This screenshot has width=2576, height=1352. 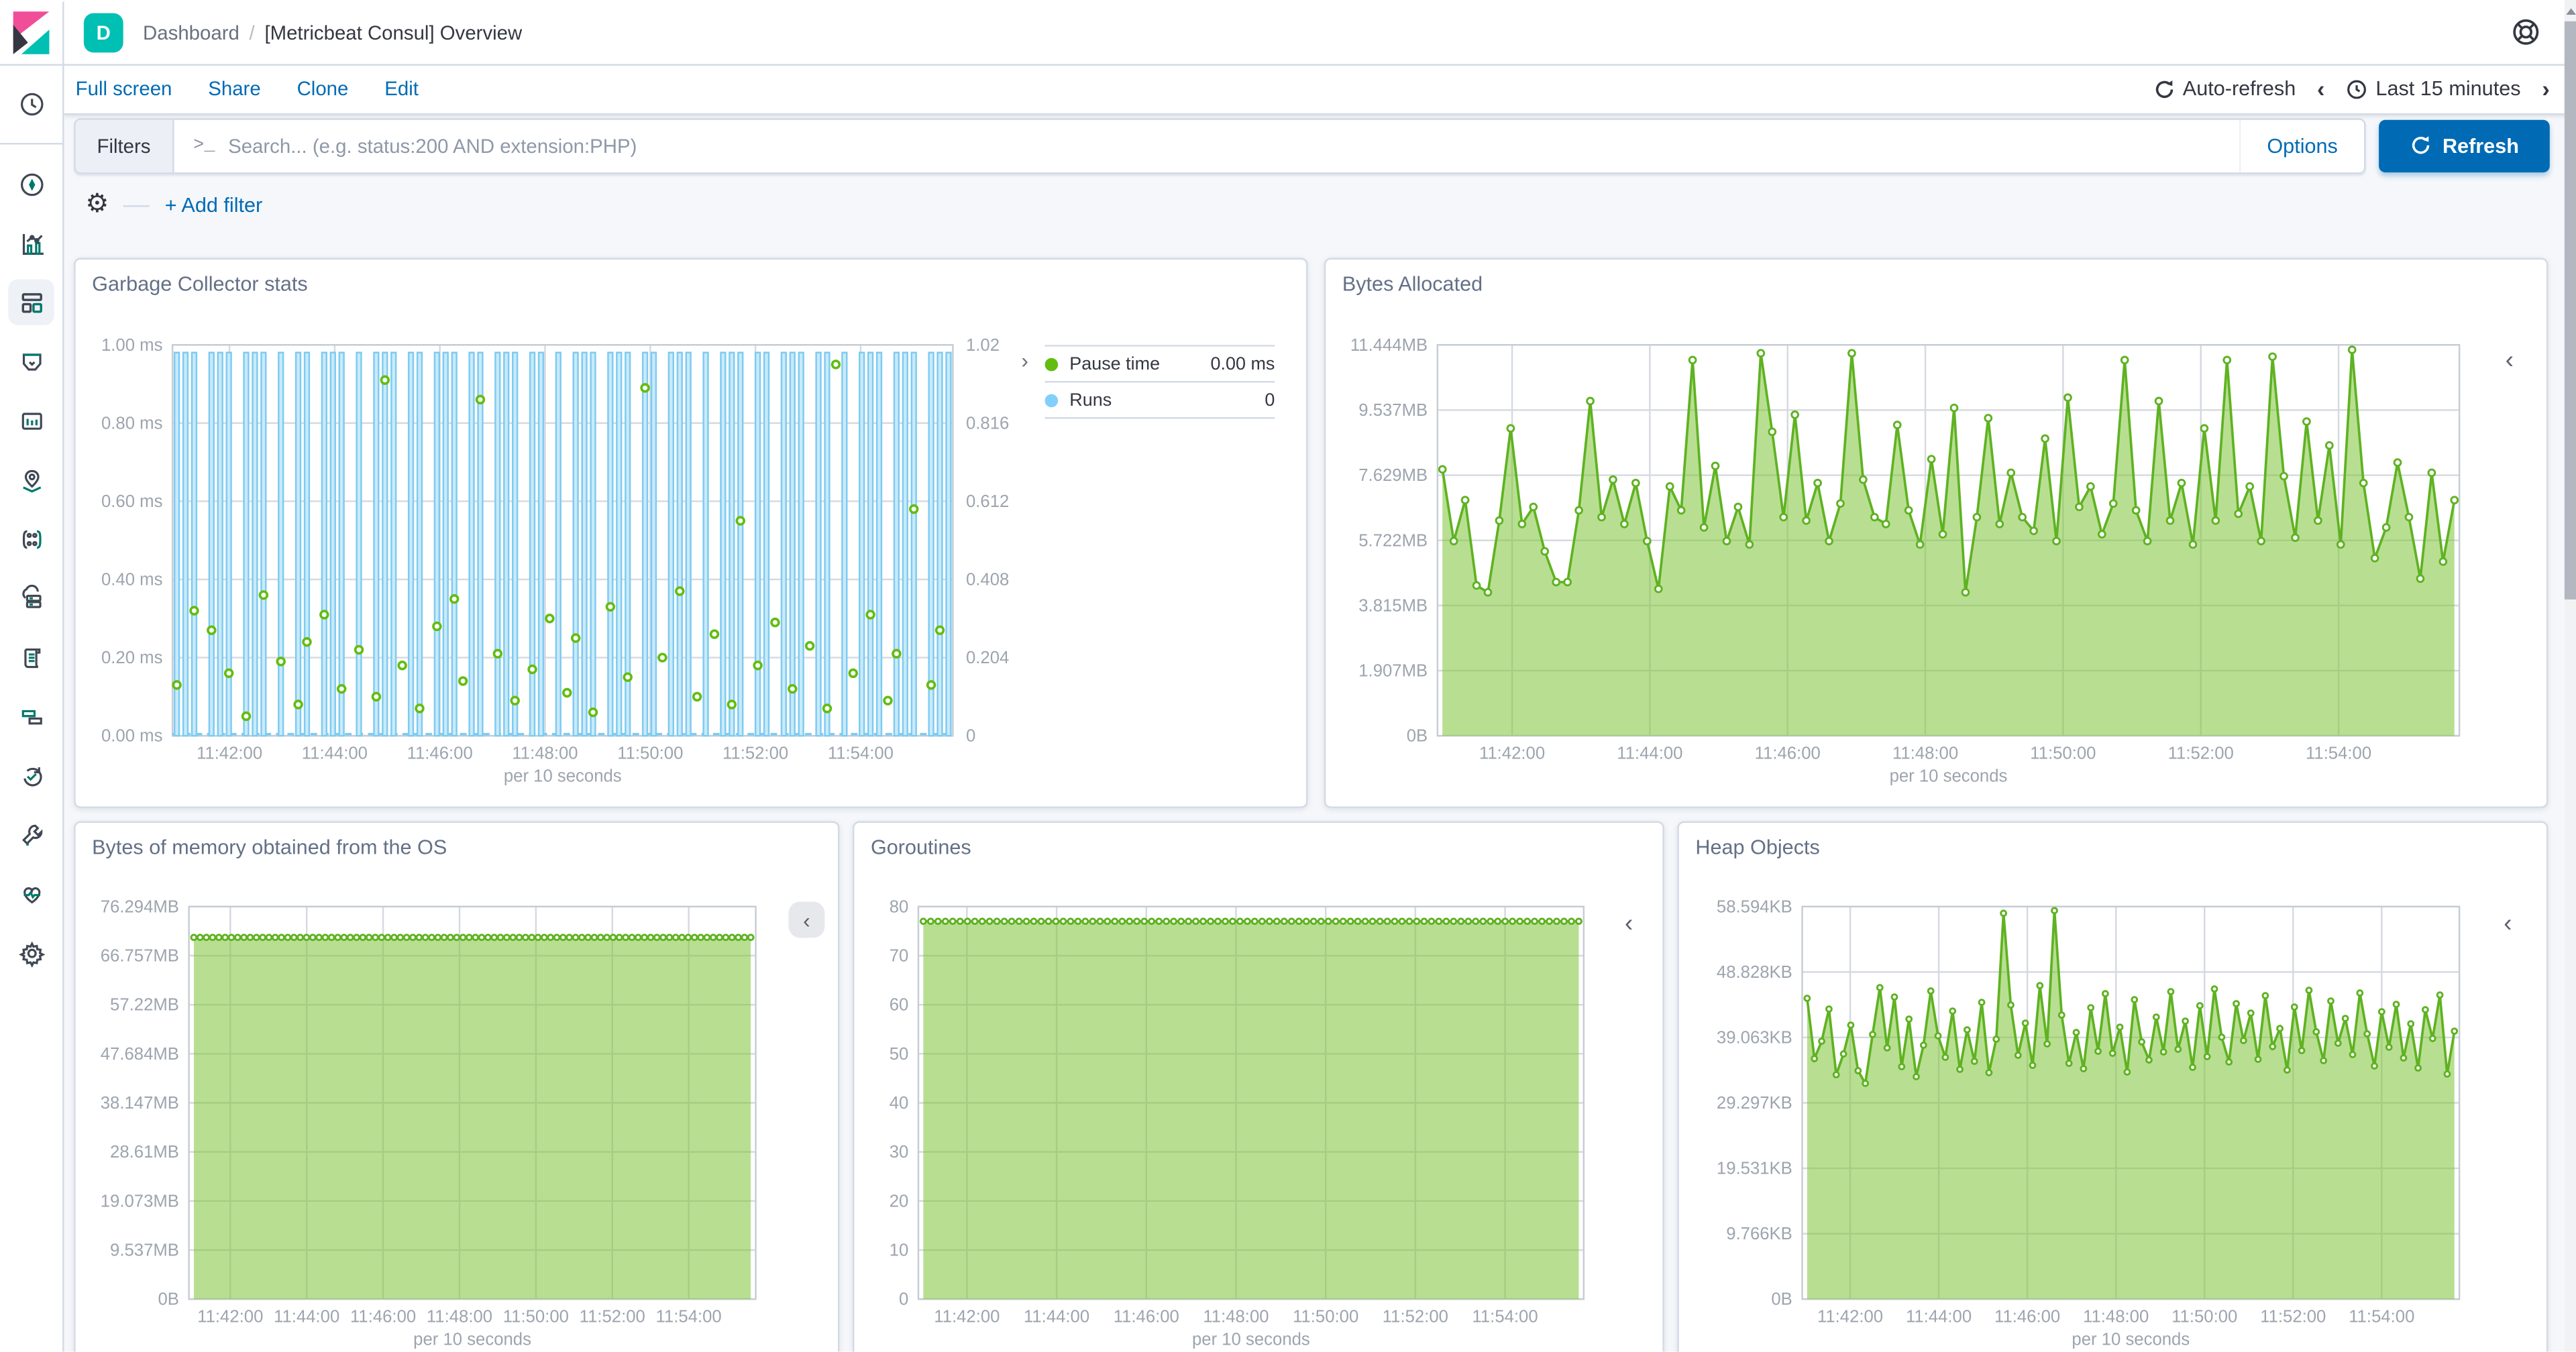 I want to click on sidebar-item-reporting, so click(x=31, y=421).